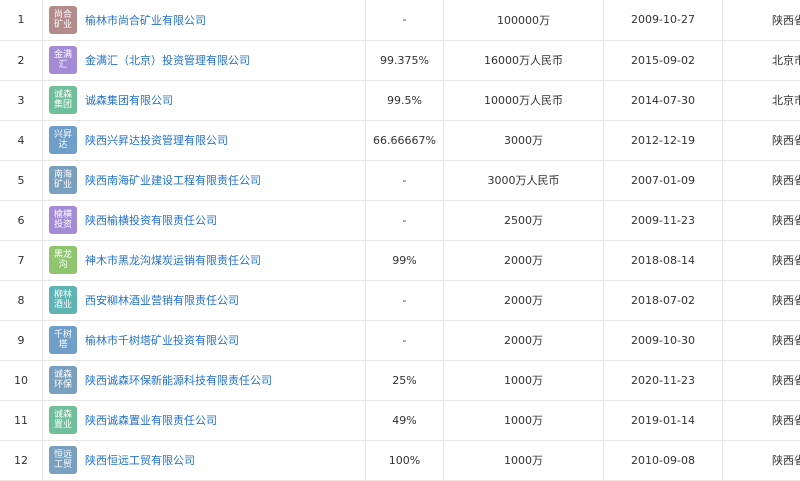 Image resolution: width=800 pixels, height=481 pixels. Describe the element at coordinates (21, 180) in the screenshot. I see `row-index: 5` at that location.